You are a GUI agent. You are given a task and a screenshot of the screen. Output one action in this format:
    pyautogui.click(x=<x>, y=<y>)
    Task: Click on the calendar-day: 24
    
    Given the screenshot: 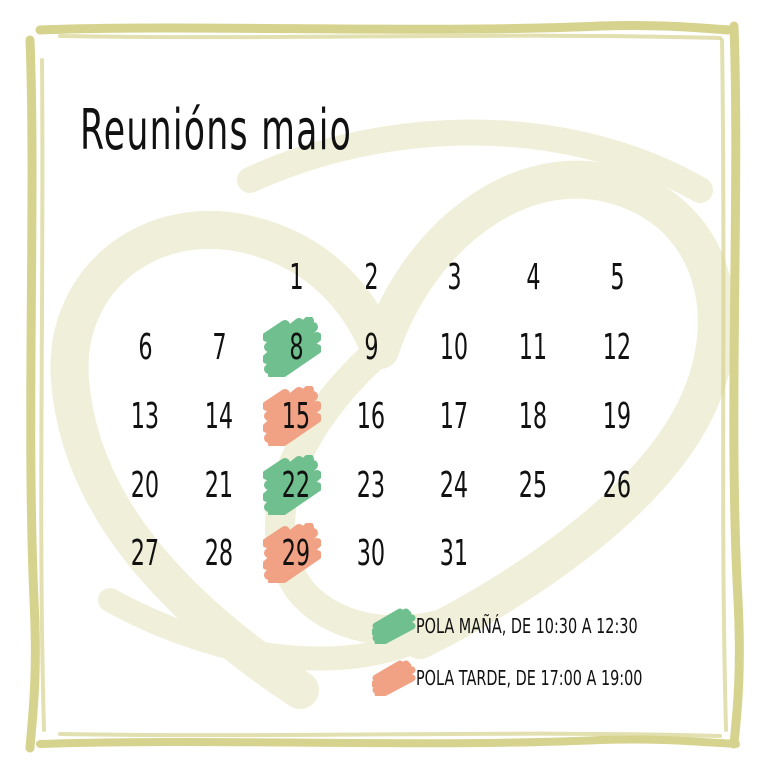 What is the action you would take?
    pyautogui.click(x=454, y=485)
    